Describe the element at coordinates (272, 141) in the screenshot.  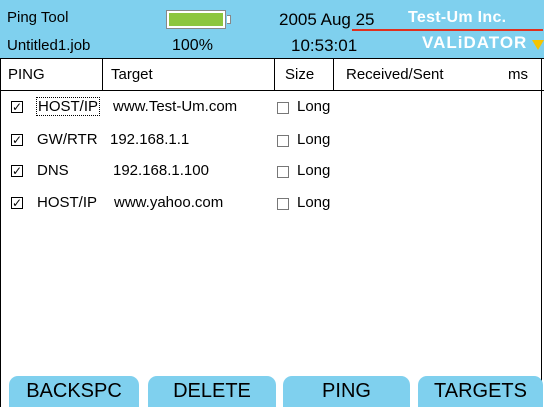
I see `table-row: ✓ GW/RTR 192.168.1.1 Long` at that location.